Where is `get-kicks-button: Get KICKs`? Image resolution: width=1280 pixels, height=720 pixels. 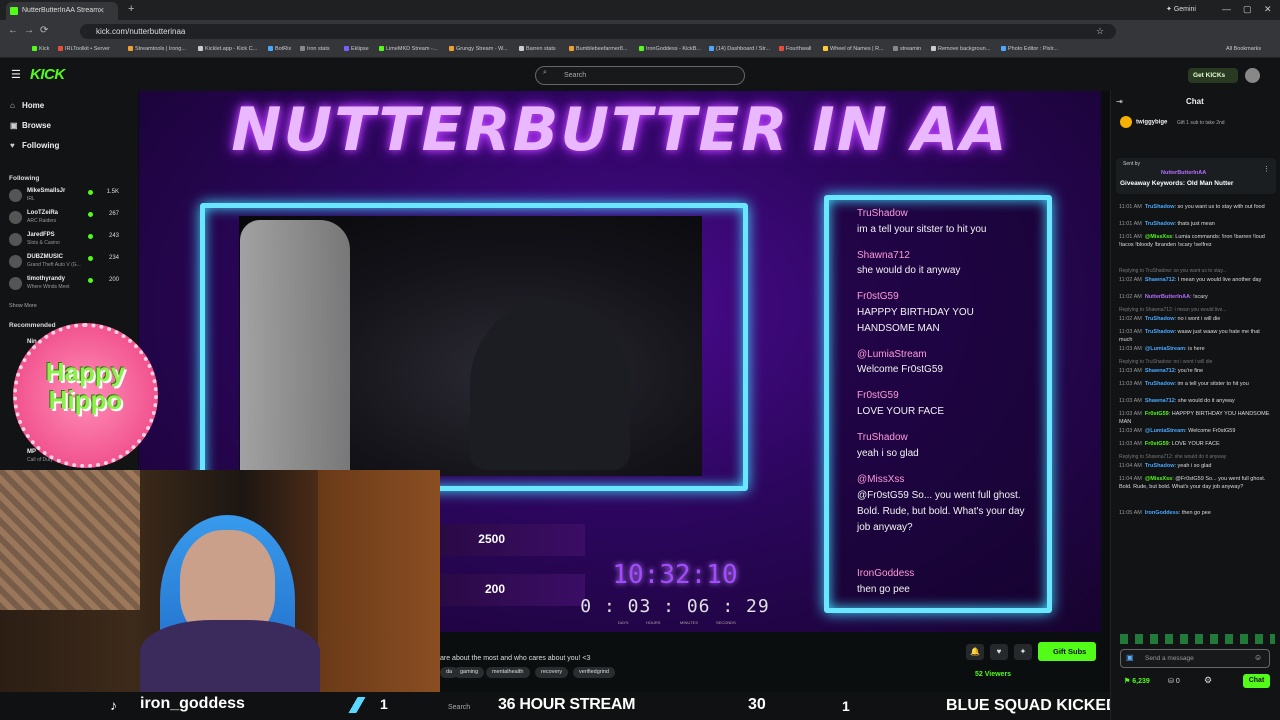 get-kicks-button: Get KICKs is located at coordinates (1213, 75).